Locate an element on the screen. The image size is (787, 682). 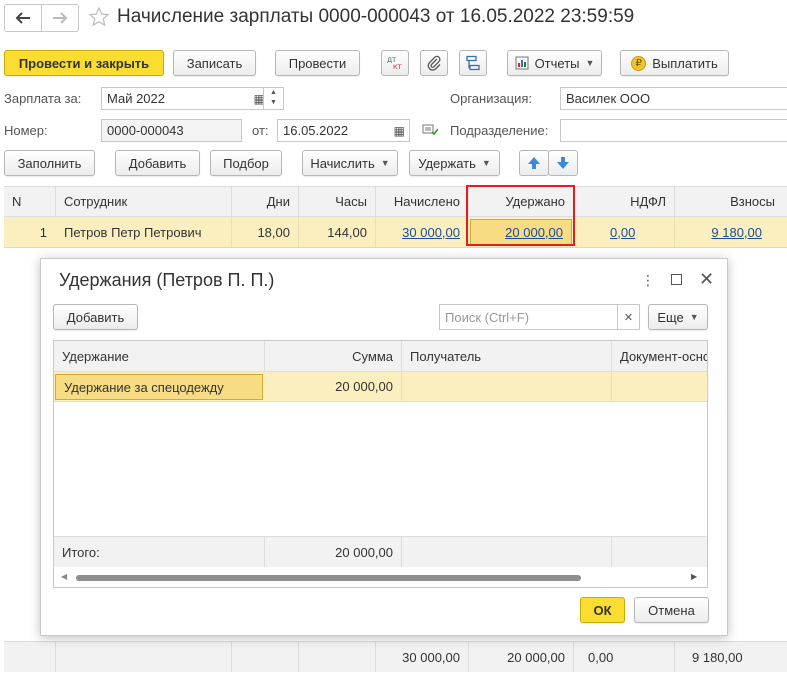
svg-text: КТ is located at coordinates (397, 67).